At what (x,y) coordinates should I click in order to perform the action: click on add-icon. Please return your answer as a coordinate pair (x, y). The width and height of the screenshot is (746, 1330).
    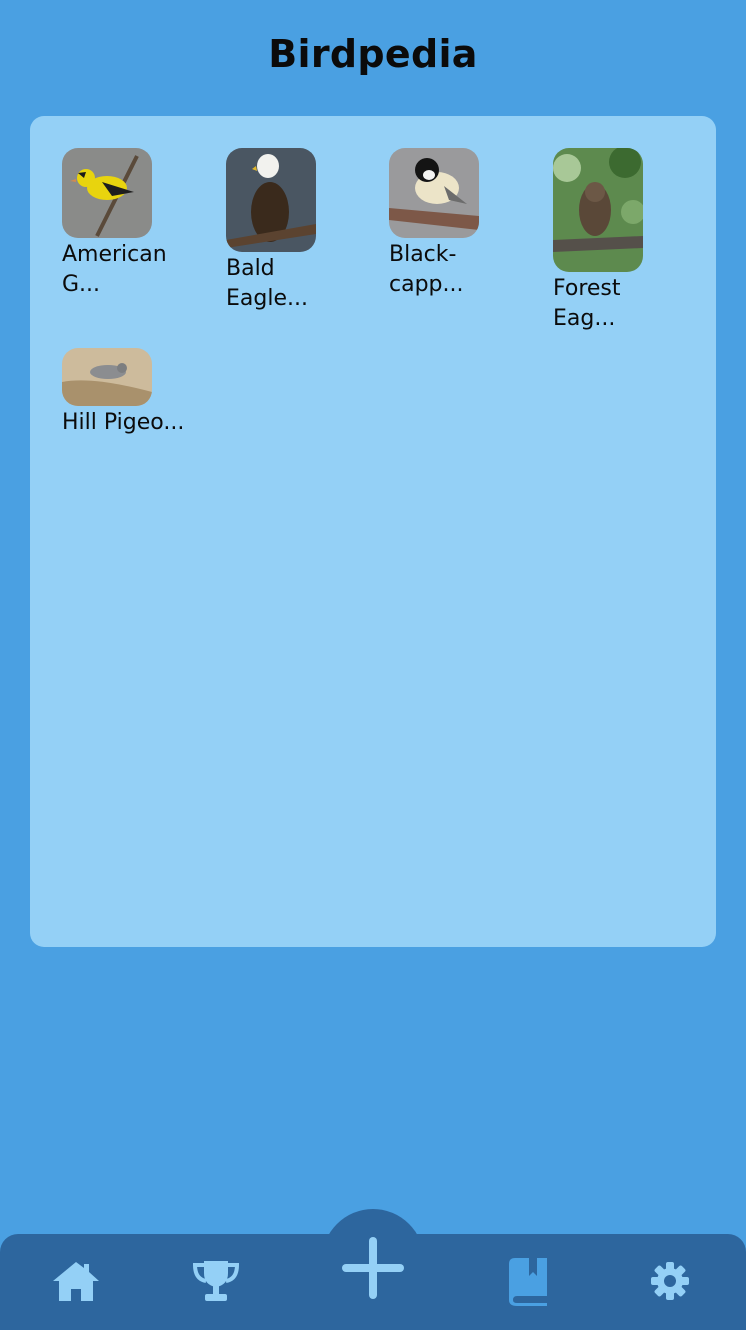
    Looking at the image, I should click on (373, 1268).